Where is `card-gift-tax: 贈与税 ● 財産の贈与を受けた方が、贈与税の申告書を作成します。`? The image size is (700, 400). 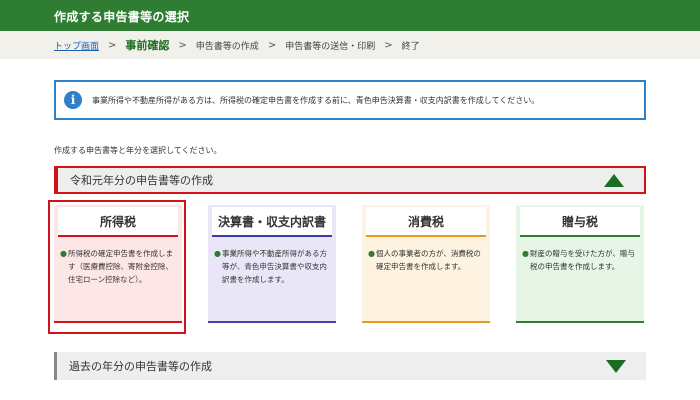 card-gift-tax: 贈与税 ● 財産の贈与を受けた方が、贈与税の申告書を作成します。 is located at coordinates (580, 264).